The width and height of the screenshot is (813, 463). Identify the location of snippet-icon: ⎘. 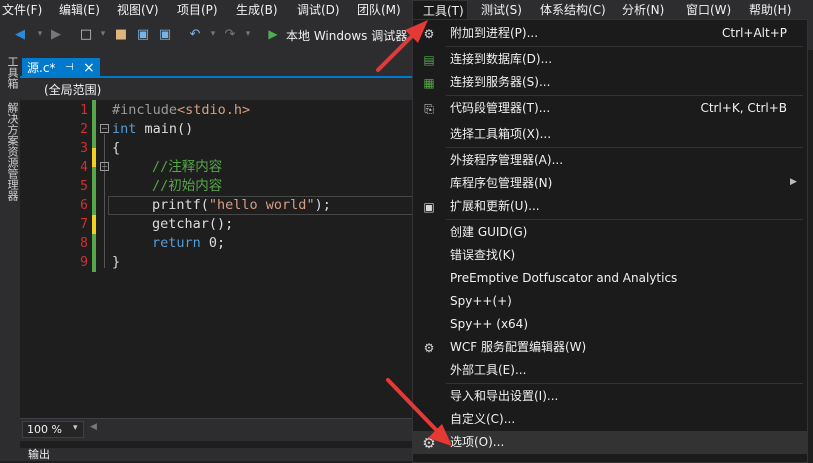
(429, 108).